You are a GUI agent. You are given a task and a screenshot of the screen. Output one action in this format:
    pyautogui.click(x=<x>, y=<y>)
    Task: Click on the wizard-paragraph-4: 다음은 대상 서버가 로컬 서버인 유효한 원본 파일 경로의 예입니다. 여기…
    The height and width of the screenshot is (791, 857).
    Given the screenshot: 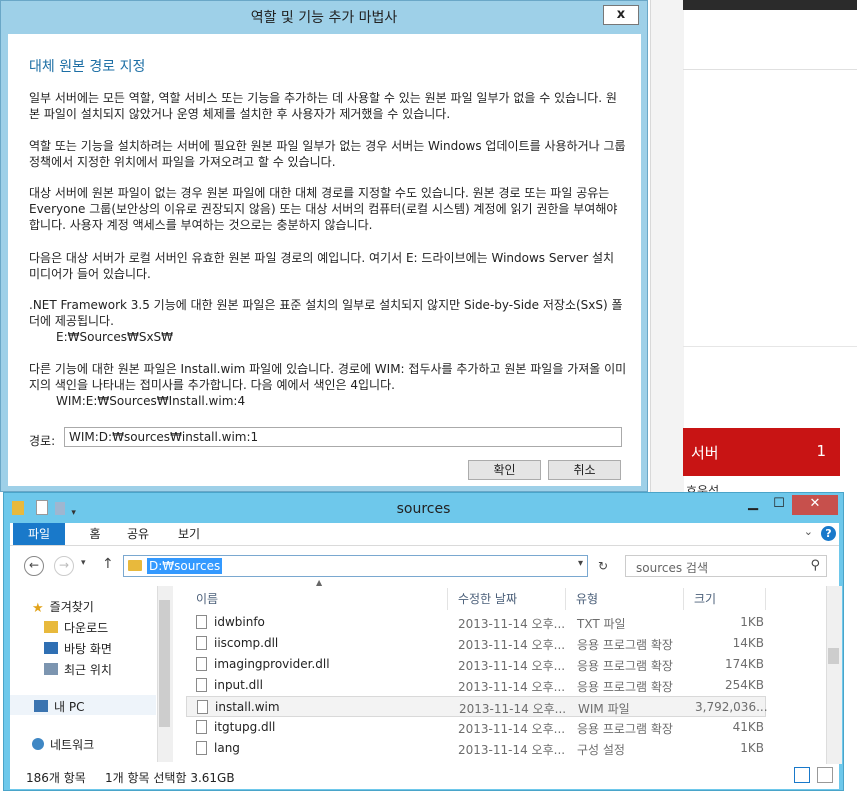 What is the action you would take?
    pyautogui.click(x=322, y=266)
    